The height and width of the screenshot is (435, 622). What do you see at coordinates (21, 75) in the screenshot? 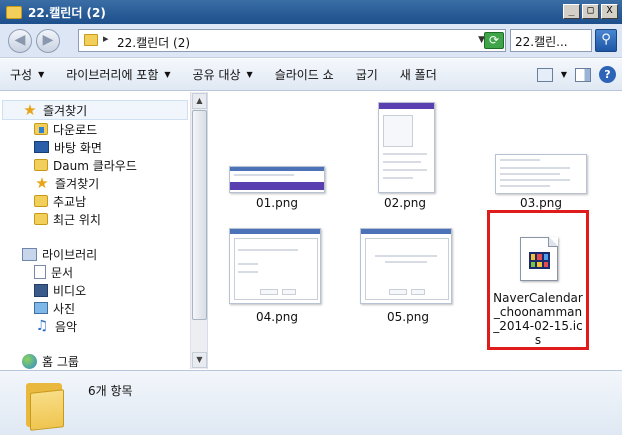
I see `organize-label: 구성` at bounding box center [21, 75].